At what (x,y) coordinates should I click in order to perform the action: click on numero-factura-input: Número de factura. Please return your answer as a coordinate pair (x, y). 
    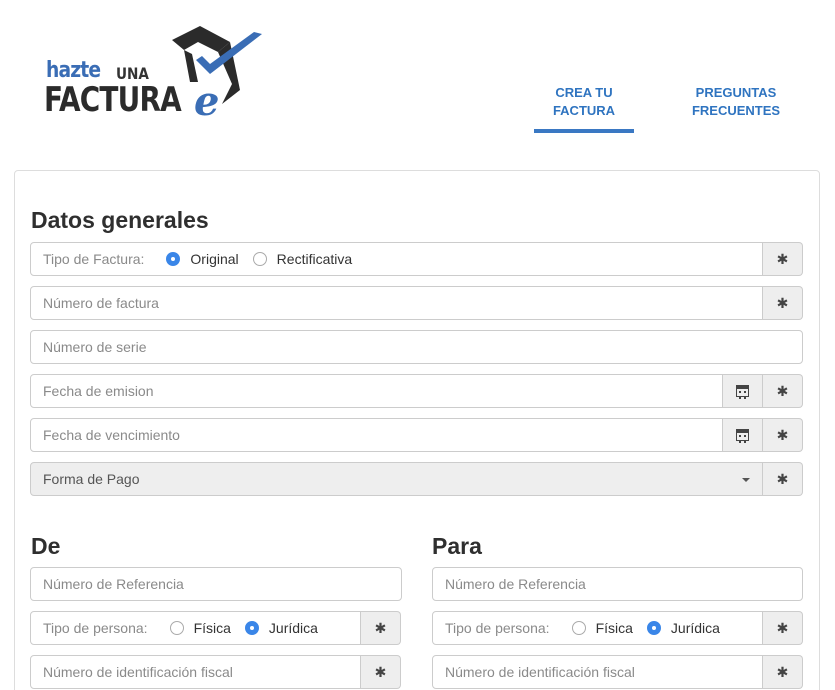
    Looking at the image, I should click on (396, 303).